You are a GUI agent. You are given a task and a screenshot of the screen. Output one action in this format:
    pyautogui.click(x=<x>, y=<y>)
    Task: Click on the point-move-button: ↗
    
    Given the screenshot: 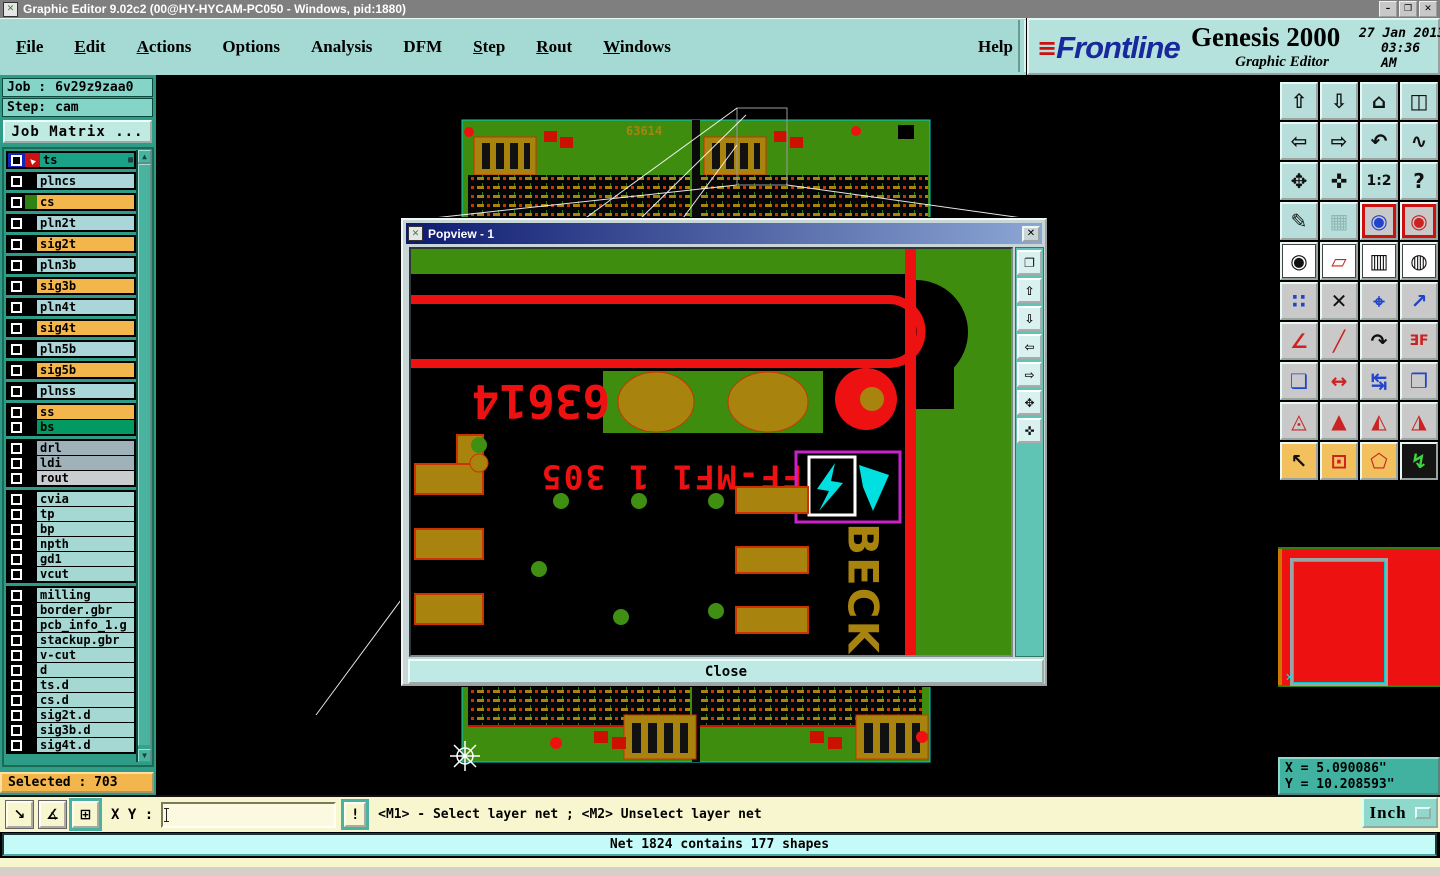 What is the action you would take?
    pyautogui.click(x=1419, y=301)
    